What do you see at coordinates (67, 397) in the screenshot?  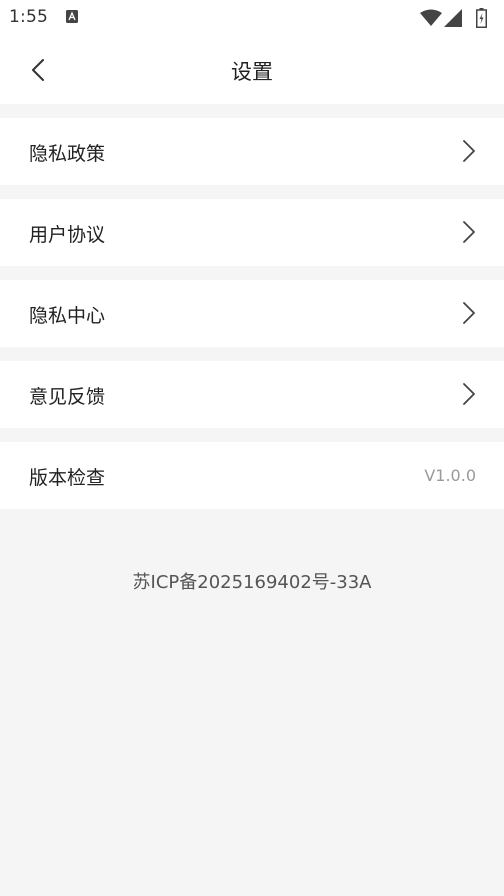 I see `settings-item-label: 意见反馈` at bounding box center [67, 397].